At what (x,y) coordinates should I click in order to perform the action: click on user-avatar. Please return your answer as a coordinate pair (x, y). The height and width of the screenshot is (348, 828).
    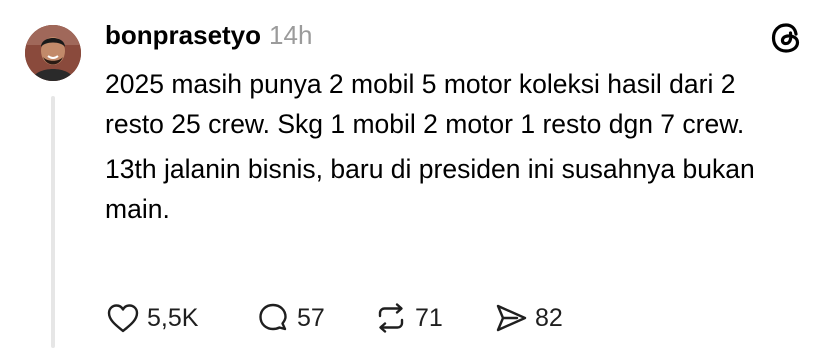
    Looking at the image, I should click on (53, 53).